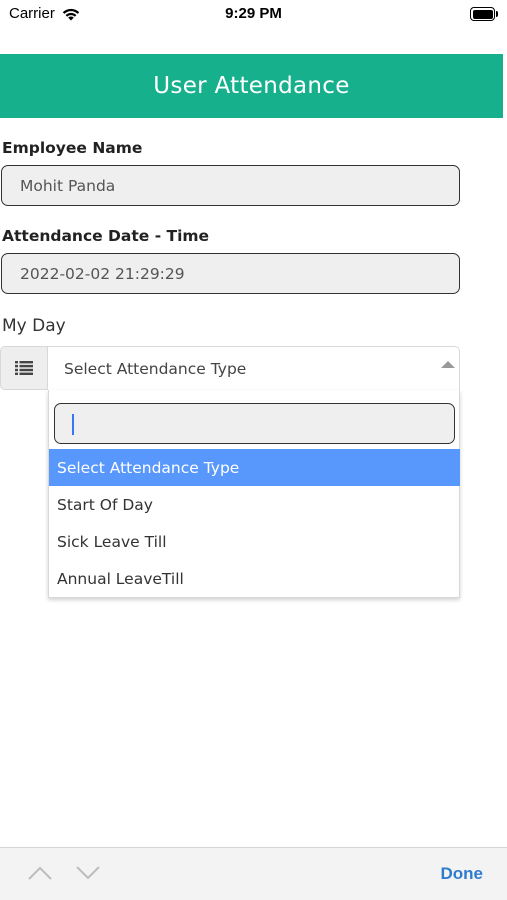 Image resolution: width=507 pixels, height=900 pixels. Describe the element at coordinates (253, 873) in the screenshot. I see `keyboard-toolbar: Done` at that location.